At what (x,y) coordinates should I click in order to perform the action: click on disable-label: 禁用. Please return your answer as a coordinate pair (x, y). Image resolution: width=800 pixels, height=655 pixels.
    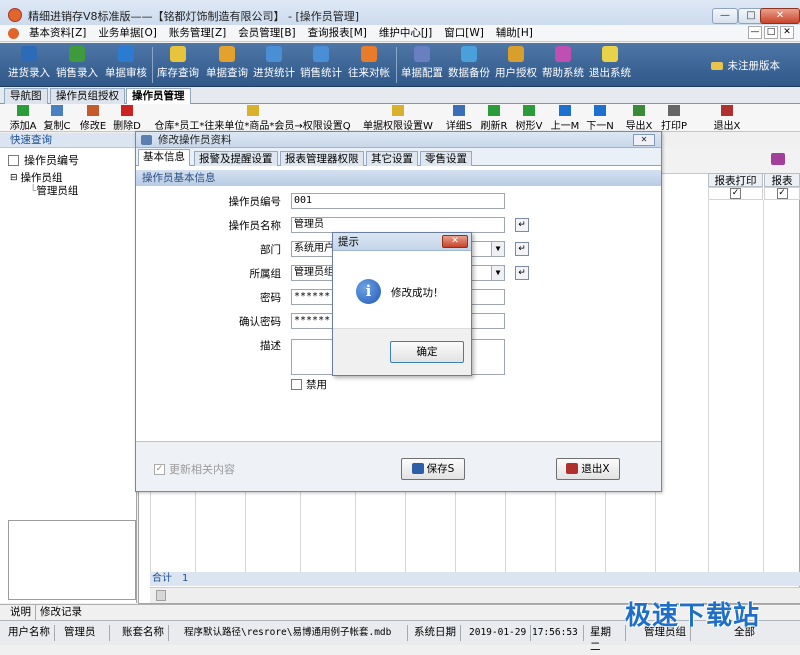
    Looking at the image, I should click on (316, 385).